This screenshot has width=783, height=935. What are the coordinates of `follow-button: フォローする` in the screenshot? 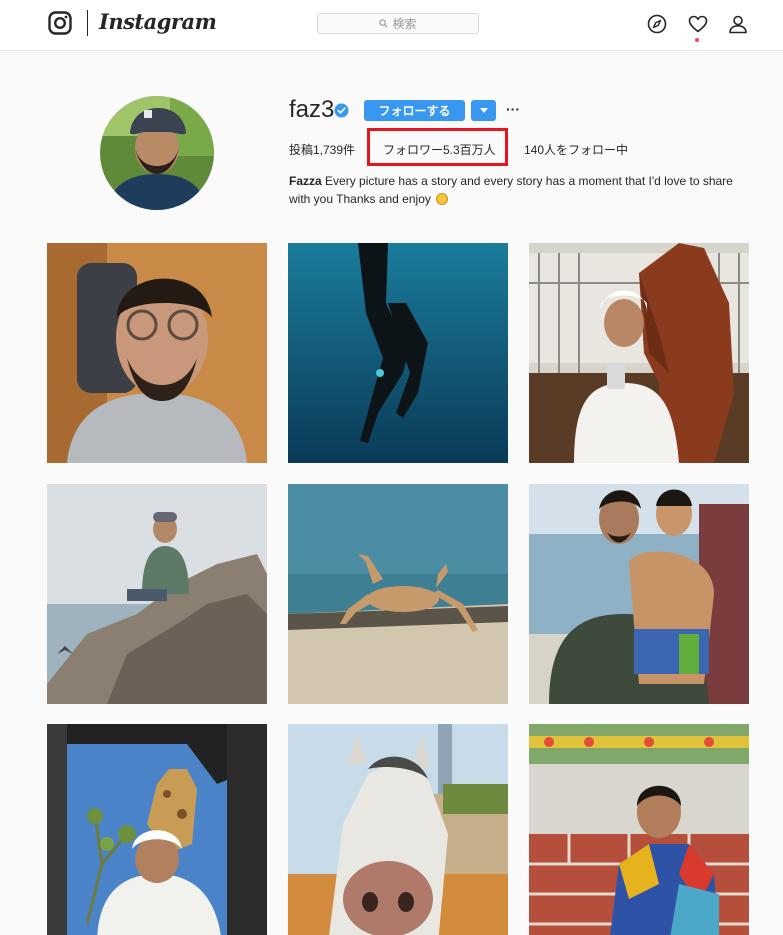 It's located at (414, 110).